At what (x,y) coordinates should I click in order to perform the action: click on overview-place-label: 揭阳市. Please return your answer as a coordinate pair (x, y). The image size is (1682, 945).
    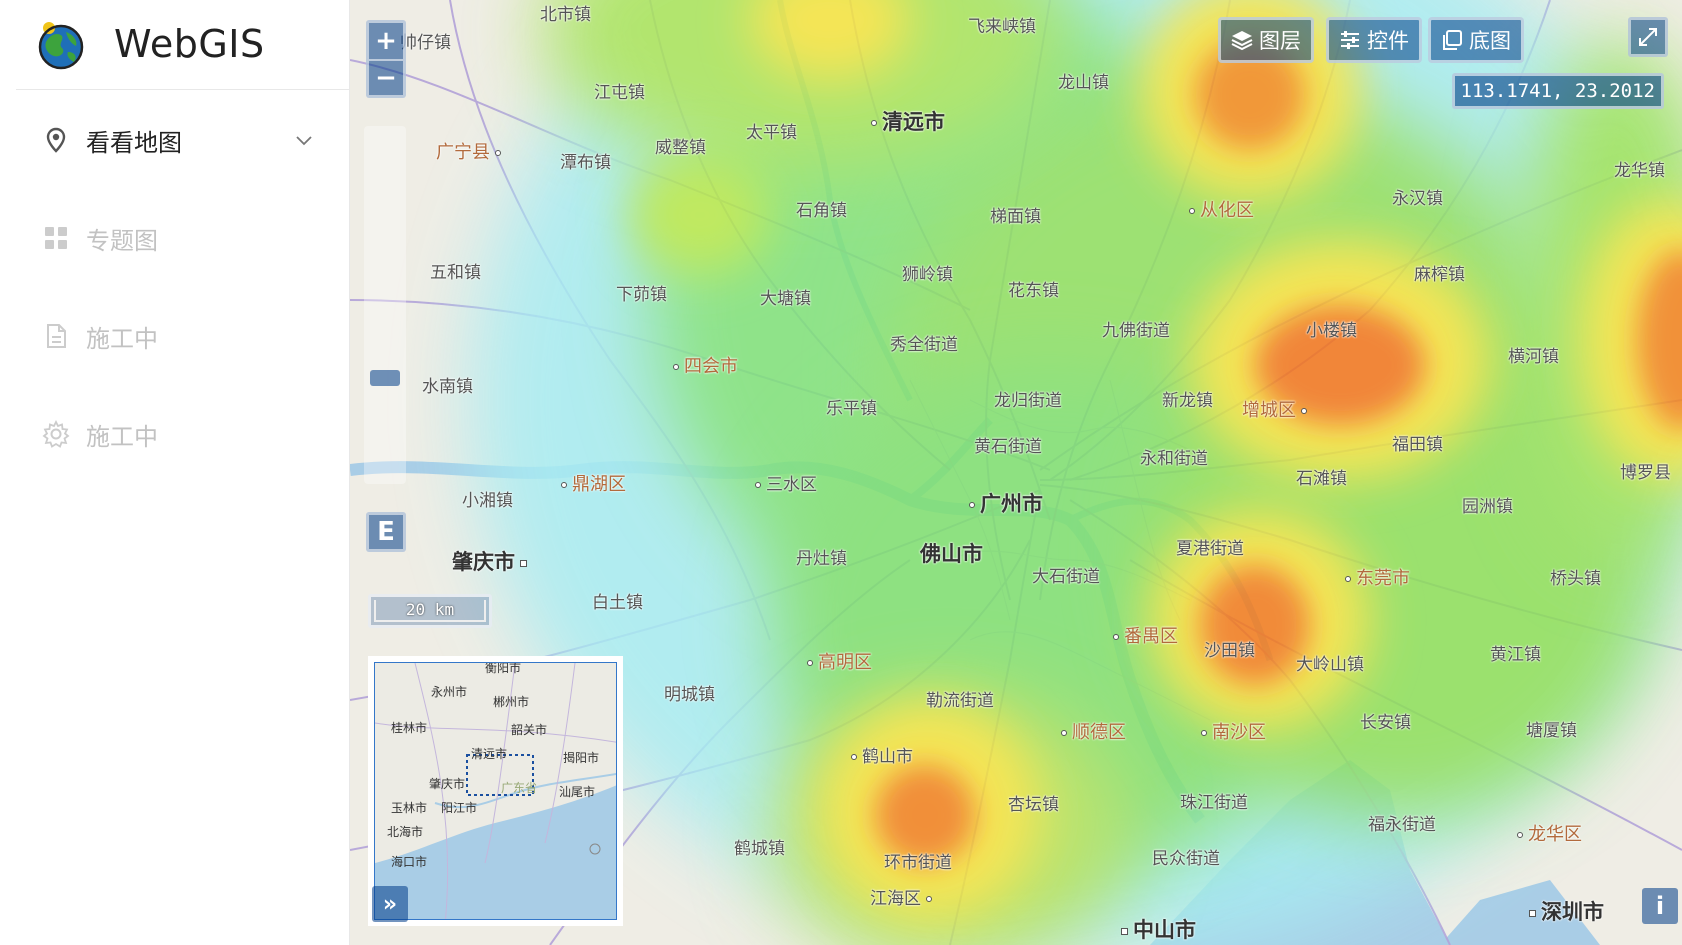
    Looking at the image, I should click on (581, 758).